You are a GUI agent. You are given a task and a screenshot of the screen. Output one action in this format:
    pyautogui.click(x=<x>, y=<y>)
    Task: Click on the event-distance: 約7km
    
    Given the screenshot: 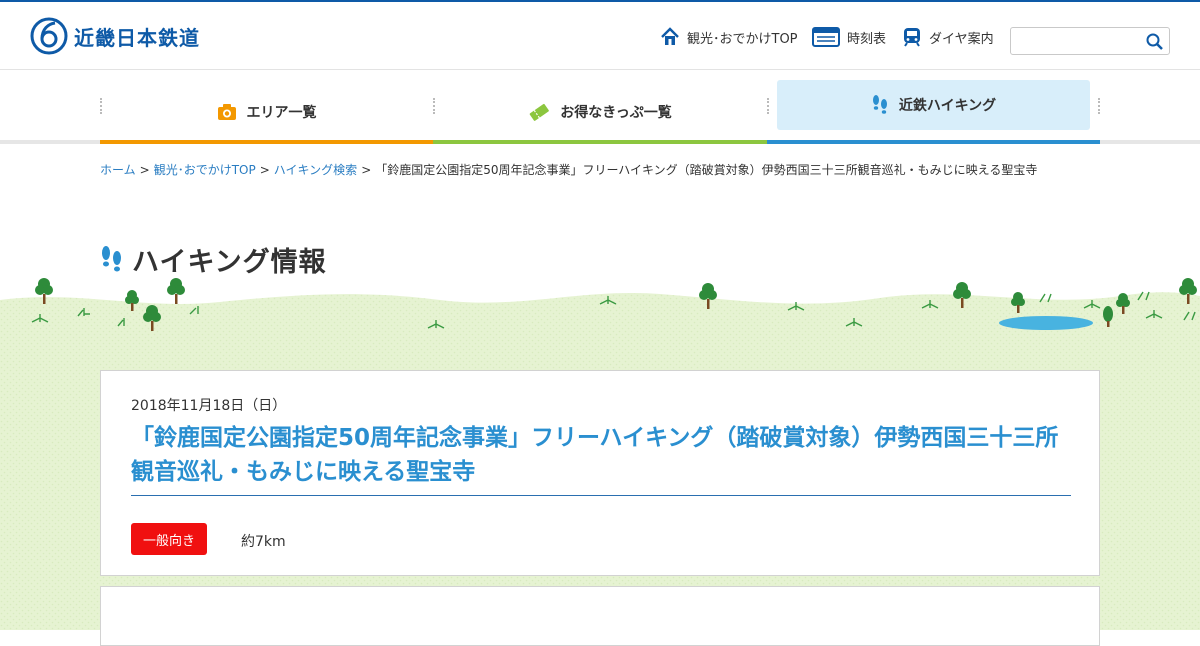 What is the action you would take?
    pyautogui.click(x=263, y=542)
    